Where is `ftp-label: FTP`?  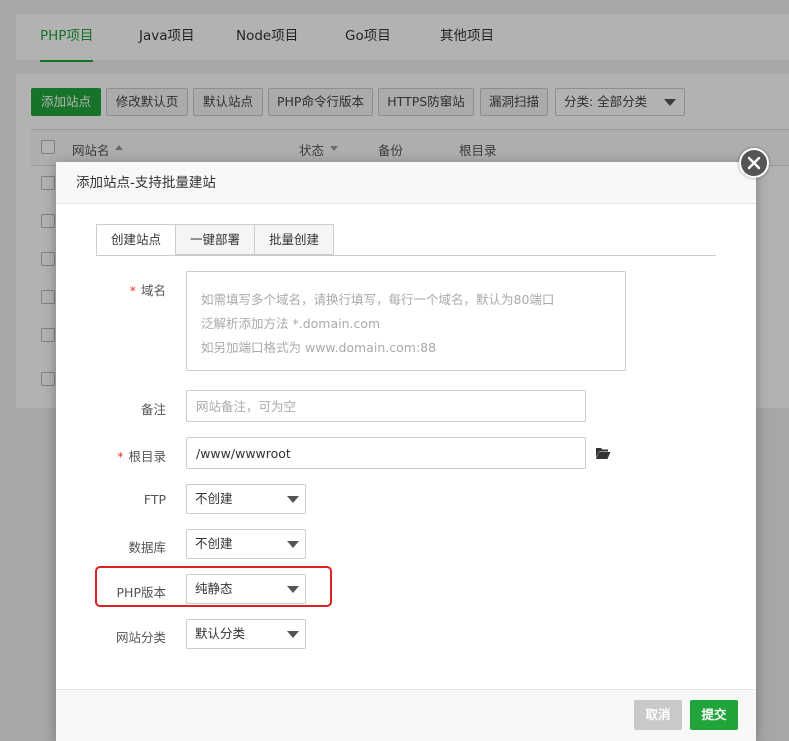 ftp-label: FTP is located at coordinates (154, 499).